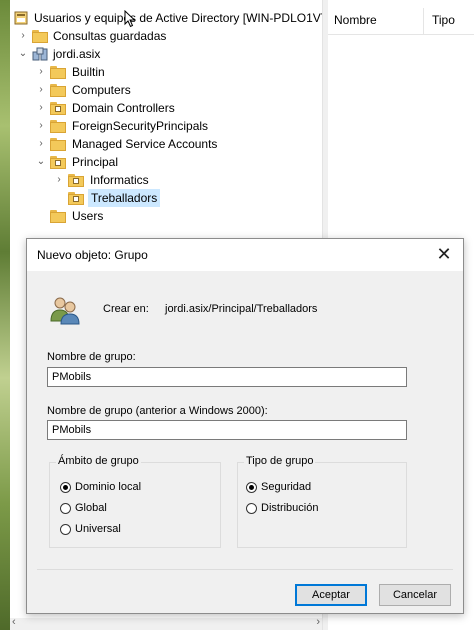 The width and height of the screenshot is (474, 630). Describe the element at coordinates (245, 255) in the screenshot. I see `dialog-title-bar: Nuevo objeto: Grupo ✕` at that location.